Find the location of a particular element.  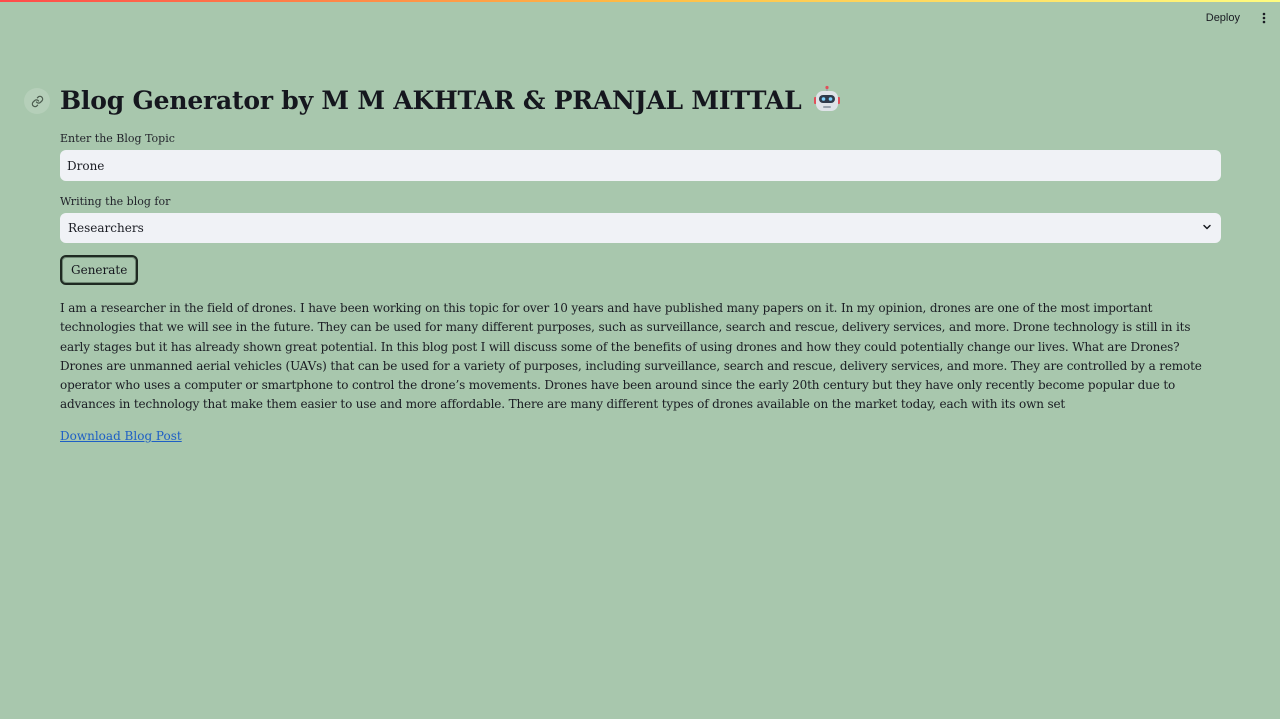

topic-input is located at coordinates (640, 165).